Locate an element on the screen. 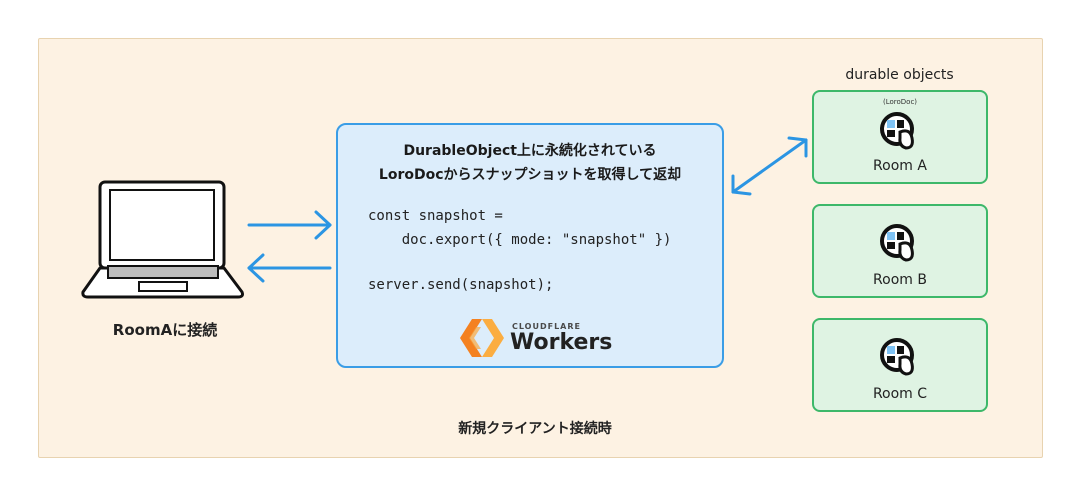 The width and height of the screenshot is (1080, 494). durable-object-arrow is located at coordinates (769, 166).